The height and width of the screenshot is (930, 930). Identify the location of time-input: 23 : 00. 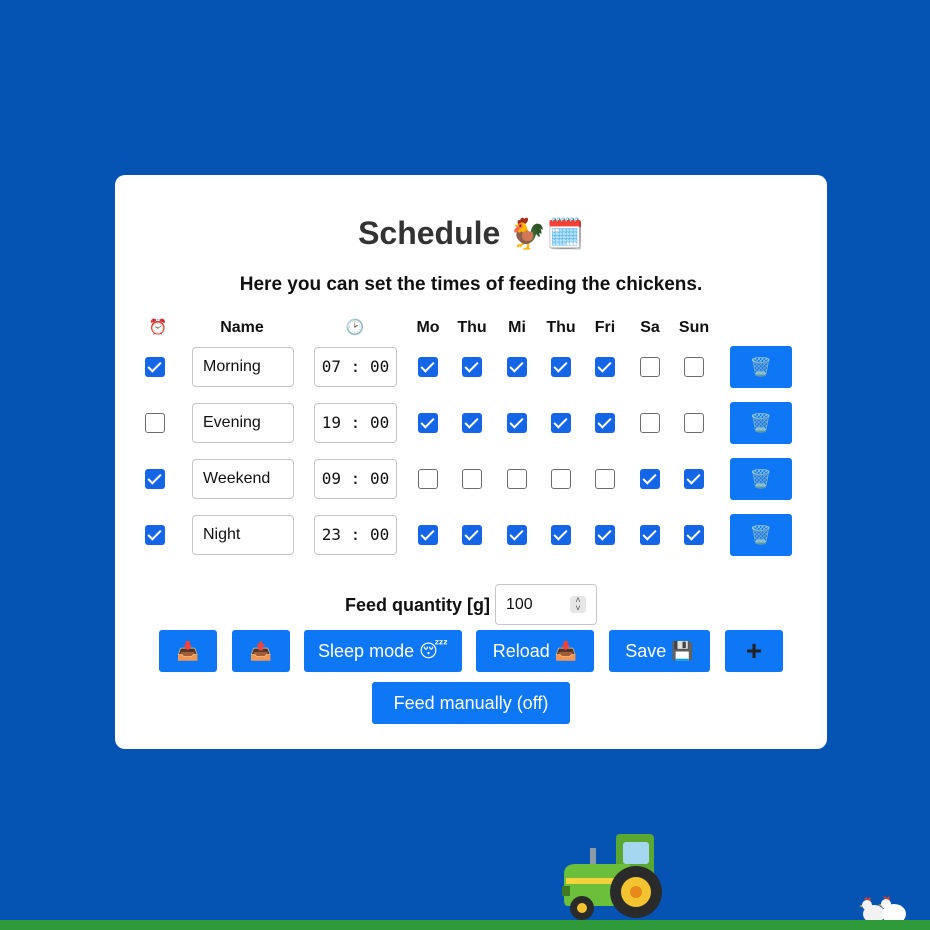
(355, 535).